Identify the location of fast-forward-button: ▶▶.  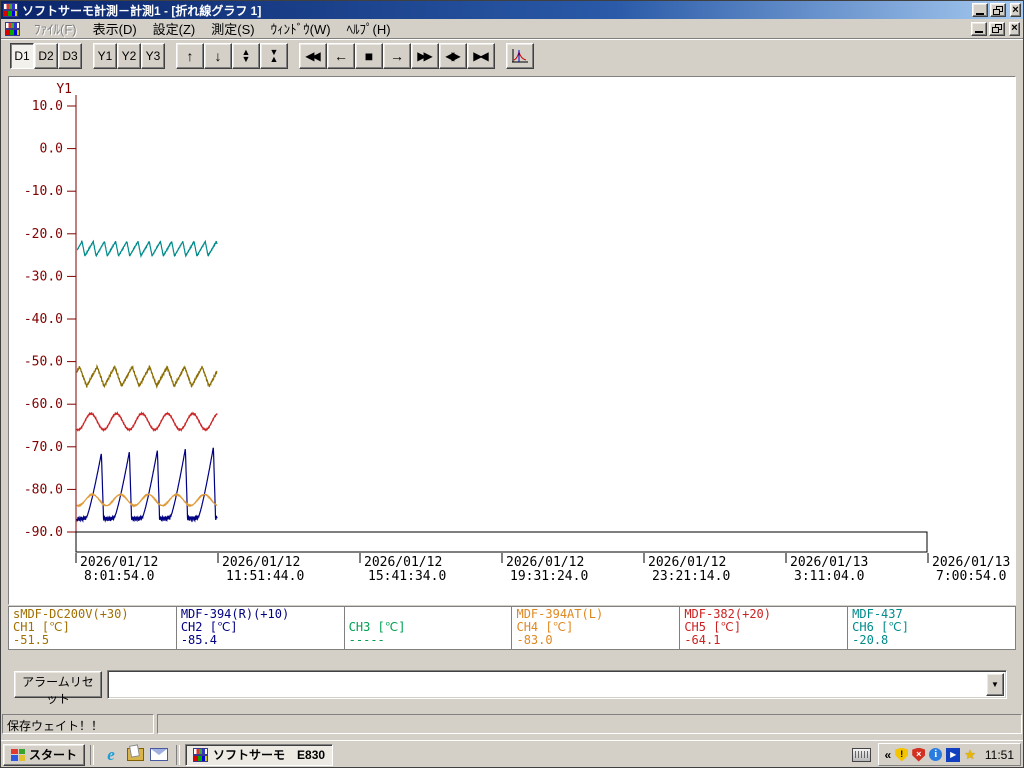
(425, 56).